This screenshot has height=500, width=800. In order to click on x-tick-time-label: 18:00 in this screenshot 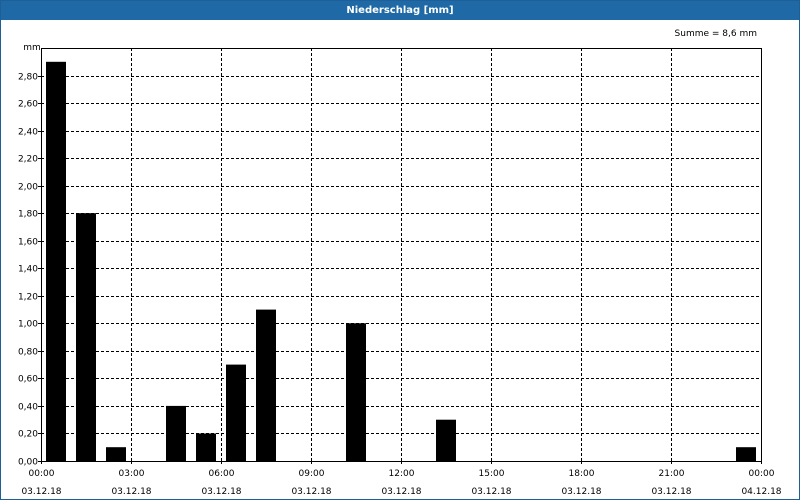, I will do `click(582, 474)`.